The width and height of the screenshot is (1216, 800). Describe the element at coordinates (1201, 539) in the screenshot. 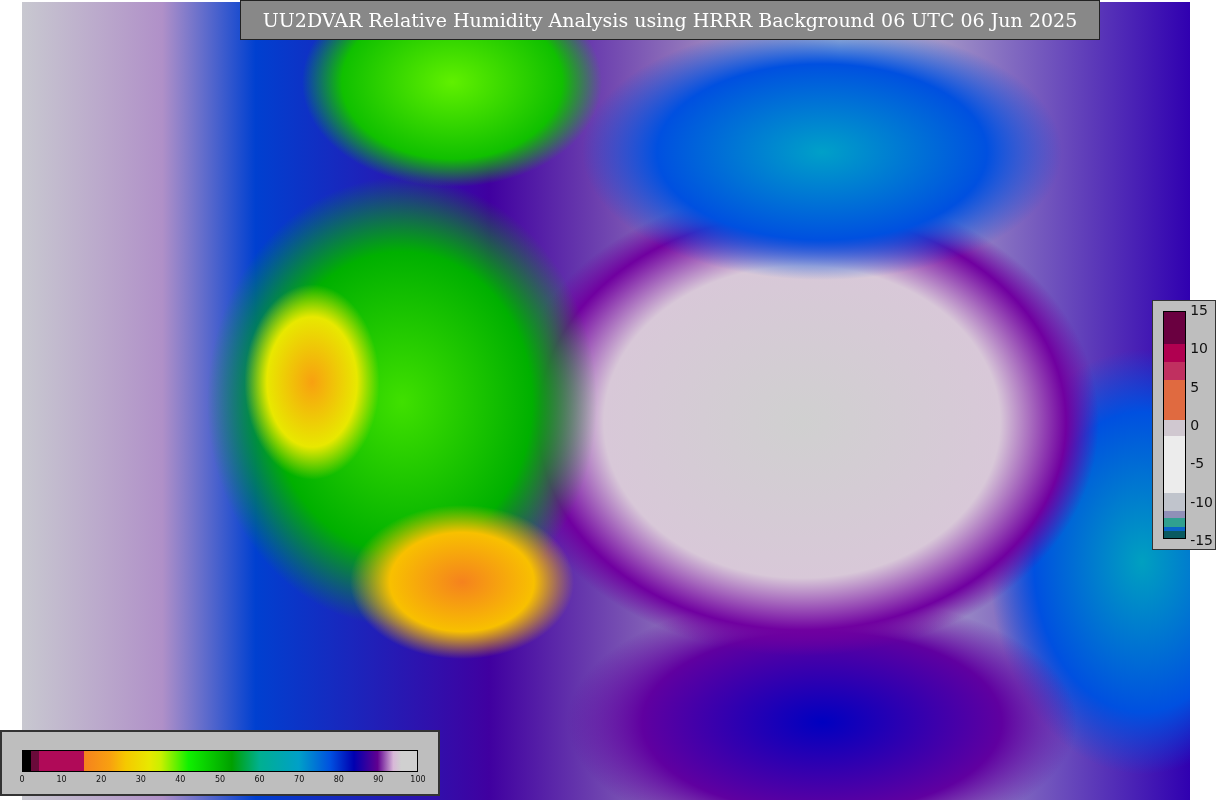

I see `tick-label: -15` at that location.